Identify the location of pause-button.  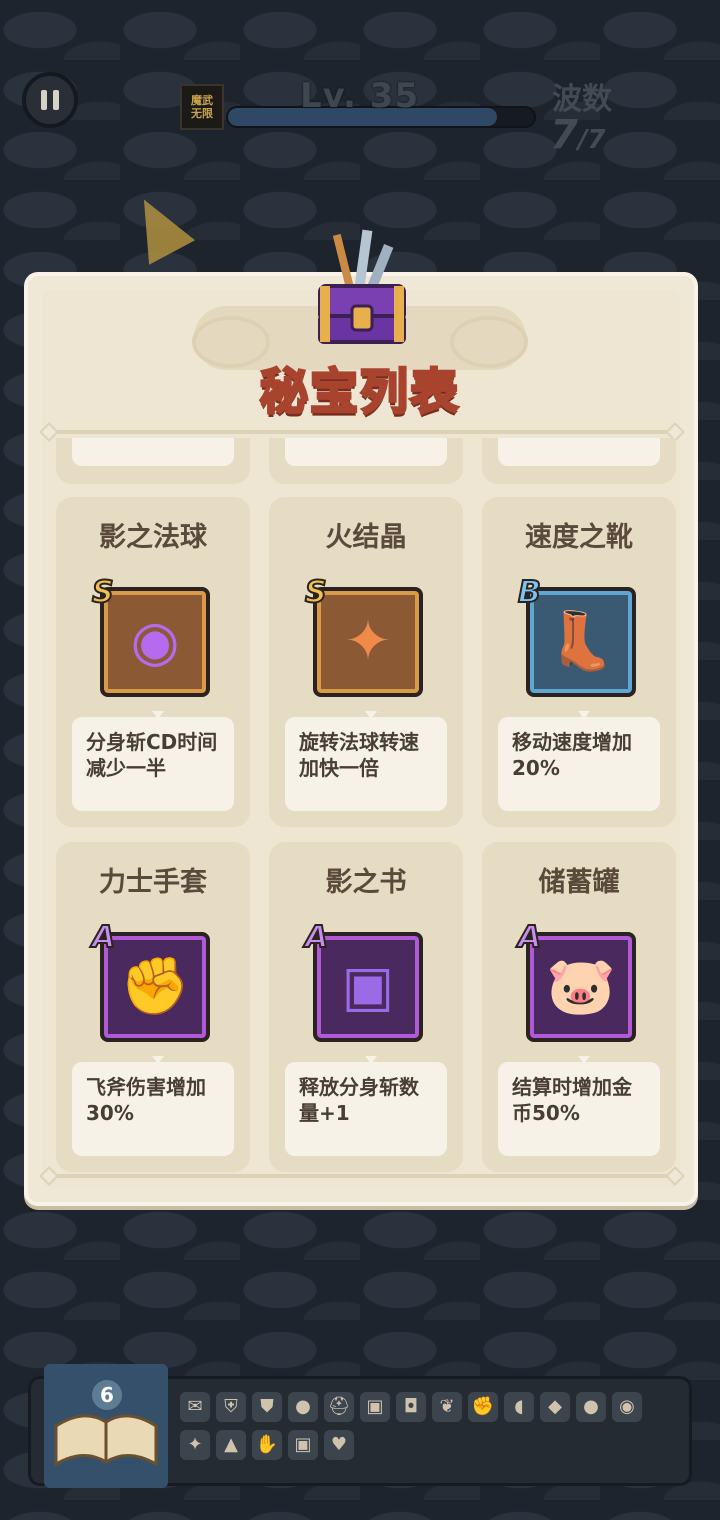
(50, 100).